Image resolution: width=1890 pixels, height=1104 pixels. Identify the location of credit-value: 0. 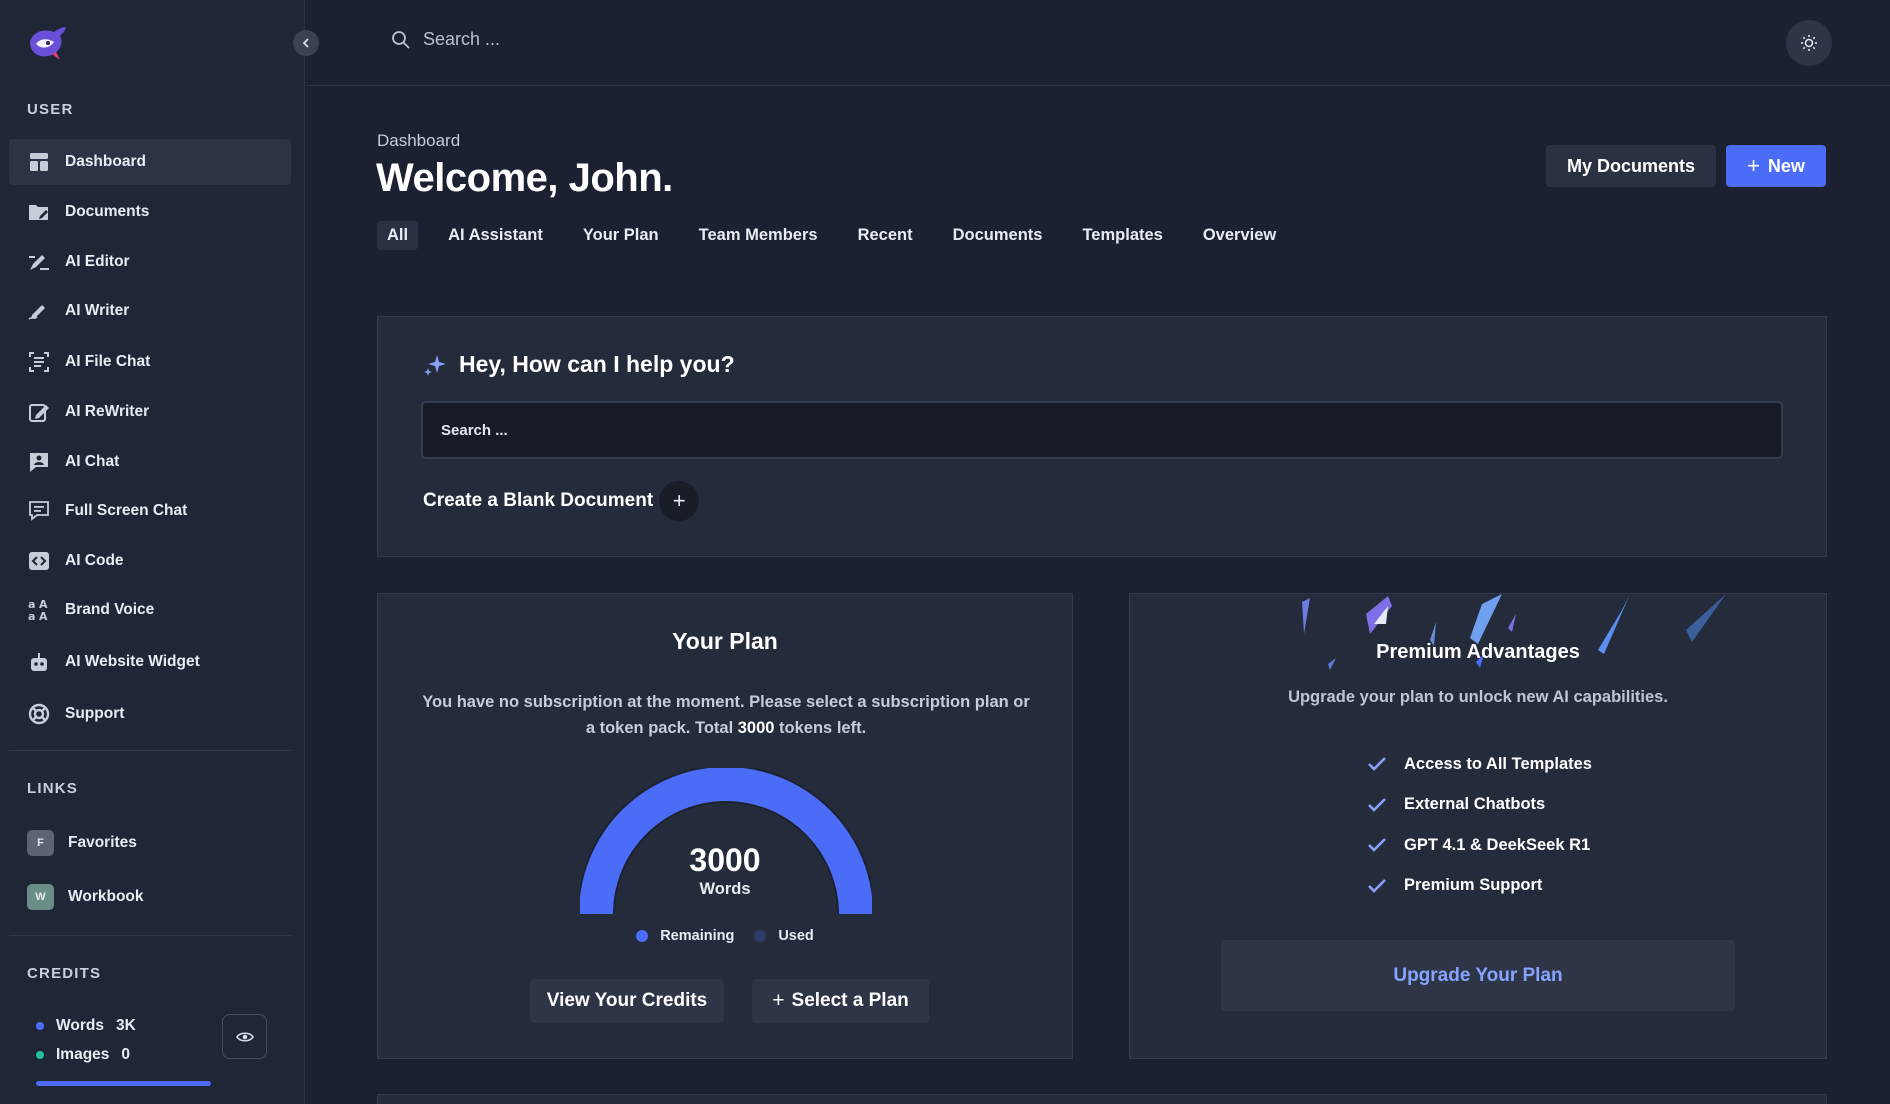
(126, 1054).